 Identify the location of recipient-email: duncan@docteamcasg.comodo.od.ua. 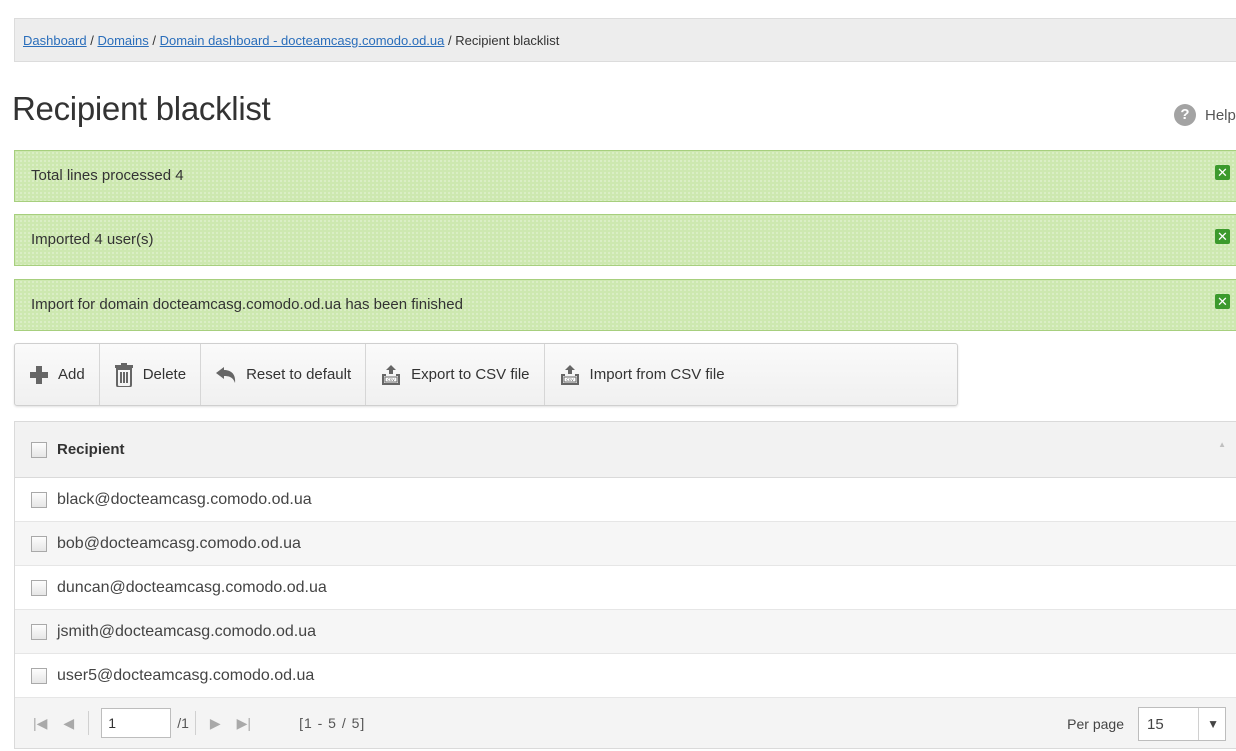
(192, 587).